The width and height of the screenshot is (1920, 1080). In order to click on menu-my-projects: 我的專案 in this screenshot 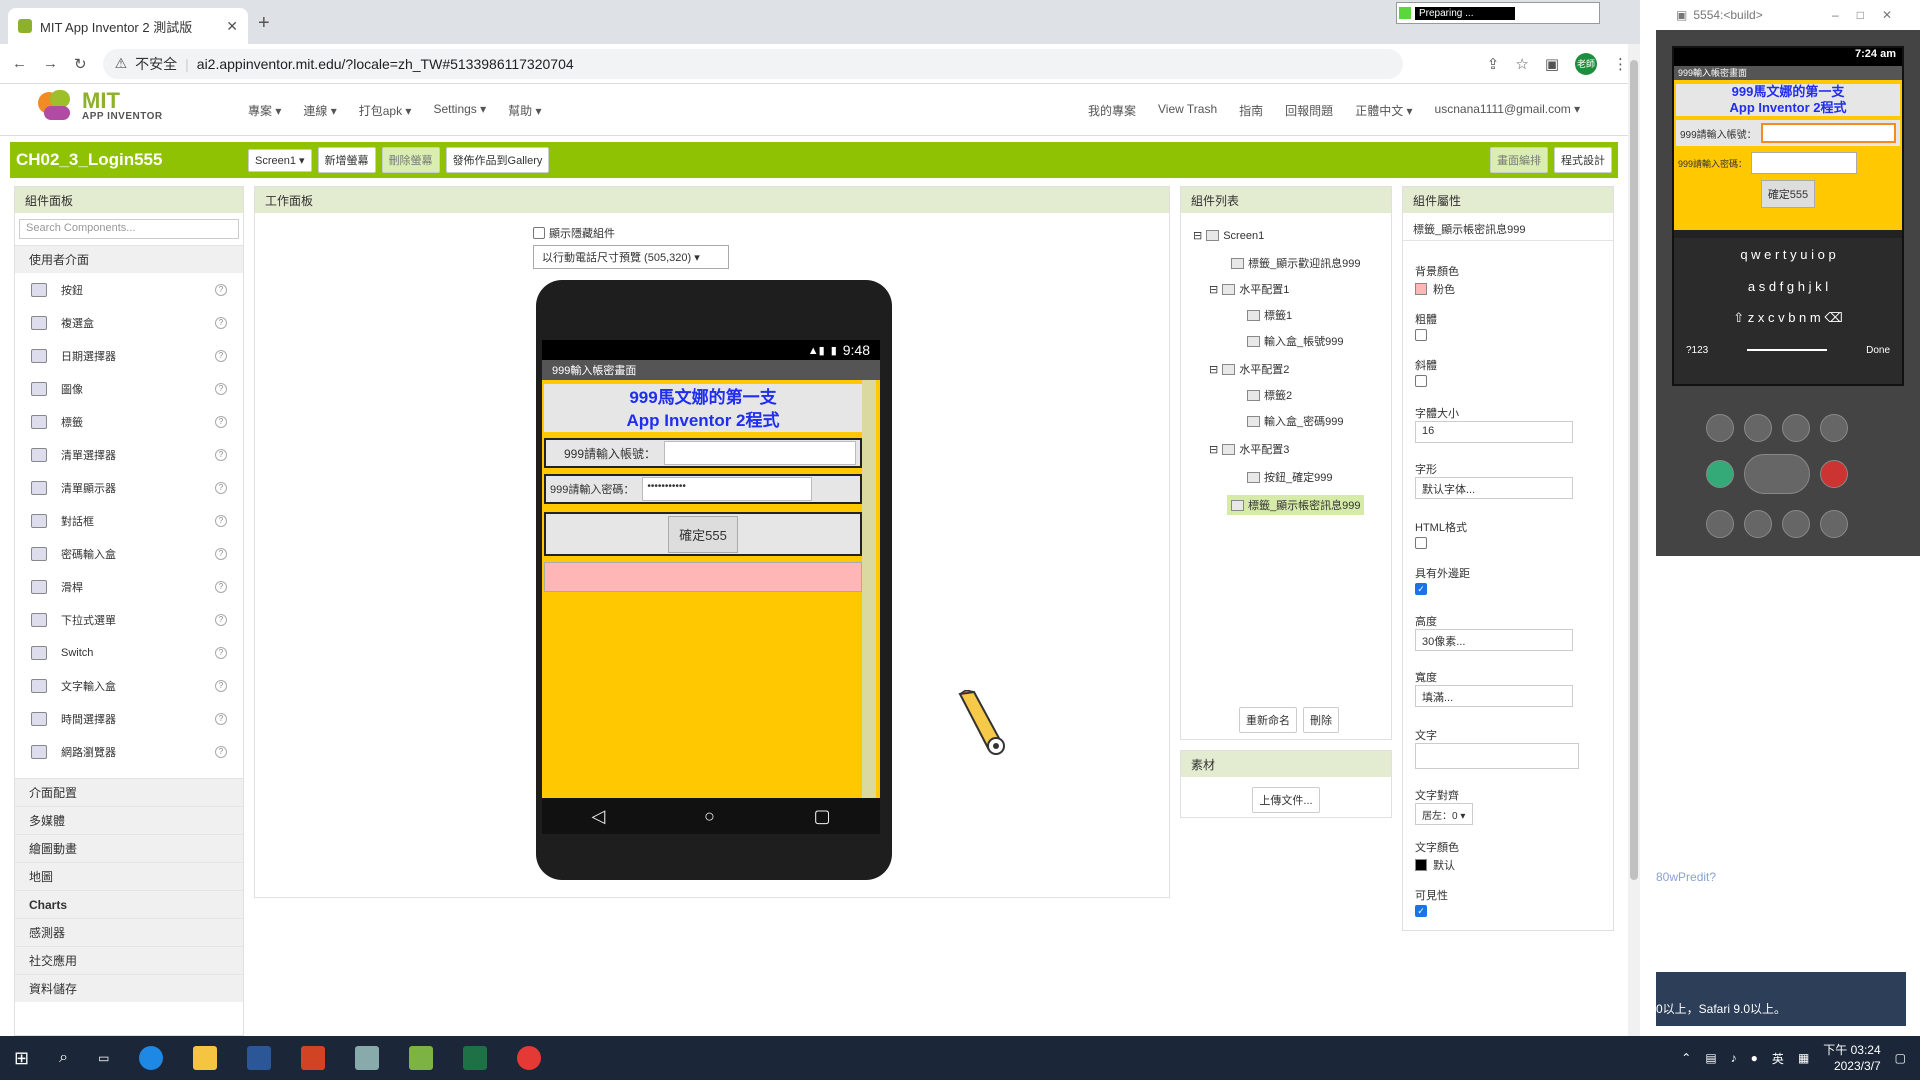, I will do `click(1112, 110)`.